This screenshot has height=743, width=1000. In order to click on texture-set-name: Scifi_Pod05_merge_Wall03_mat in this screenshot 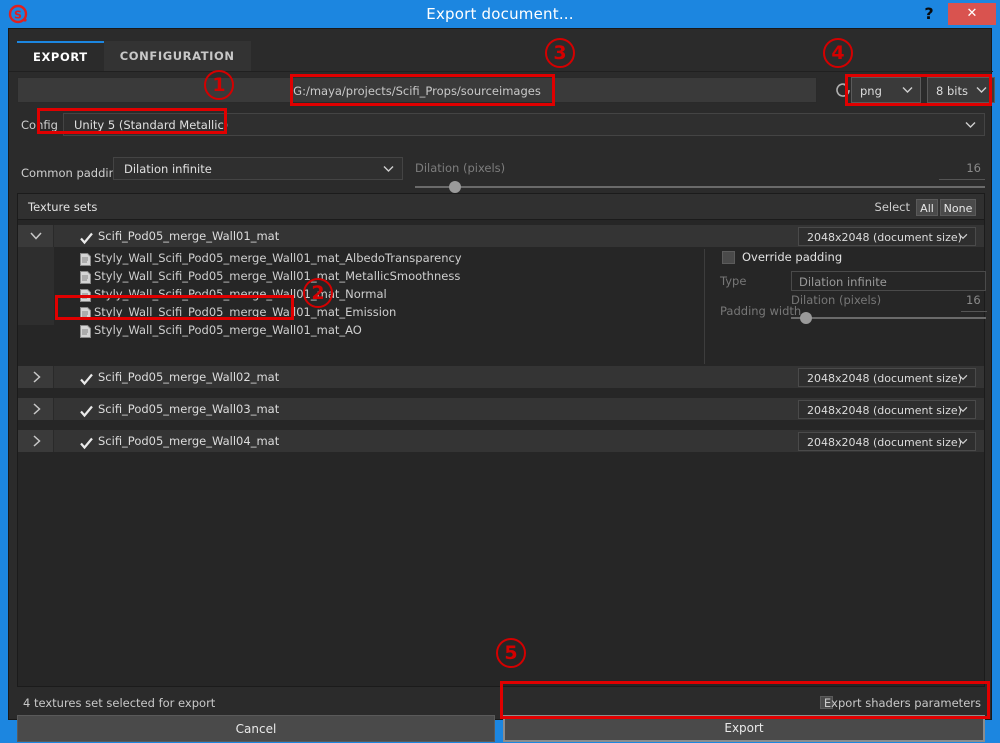, I will do `click(189, 409)`.